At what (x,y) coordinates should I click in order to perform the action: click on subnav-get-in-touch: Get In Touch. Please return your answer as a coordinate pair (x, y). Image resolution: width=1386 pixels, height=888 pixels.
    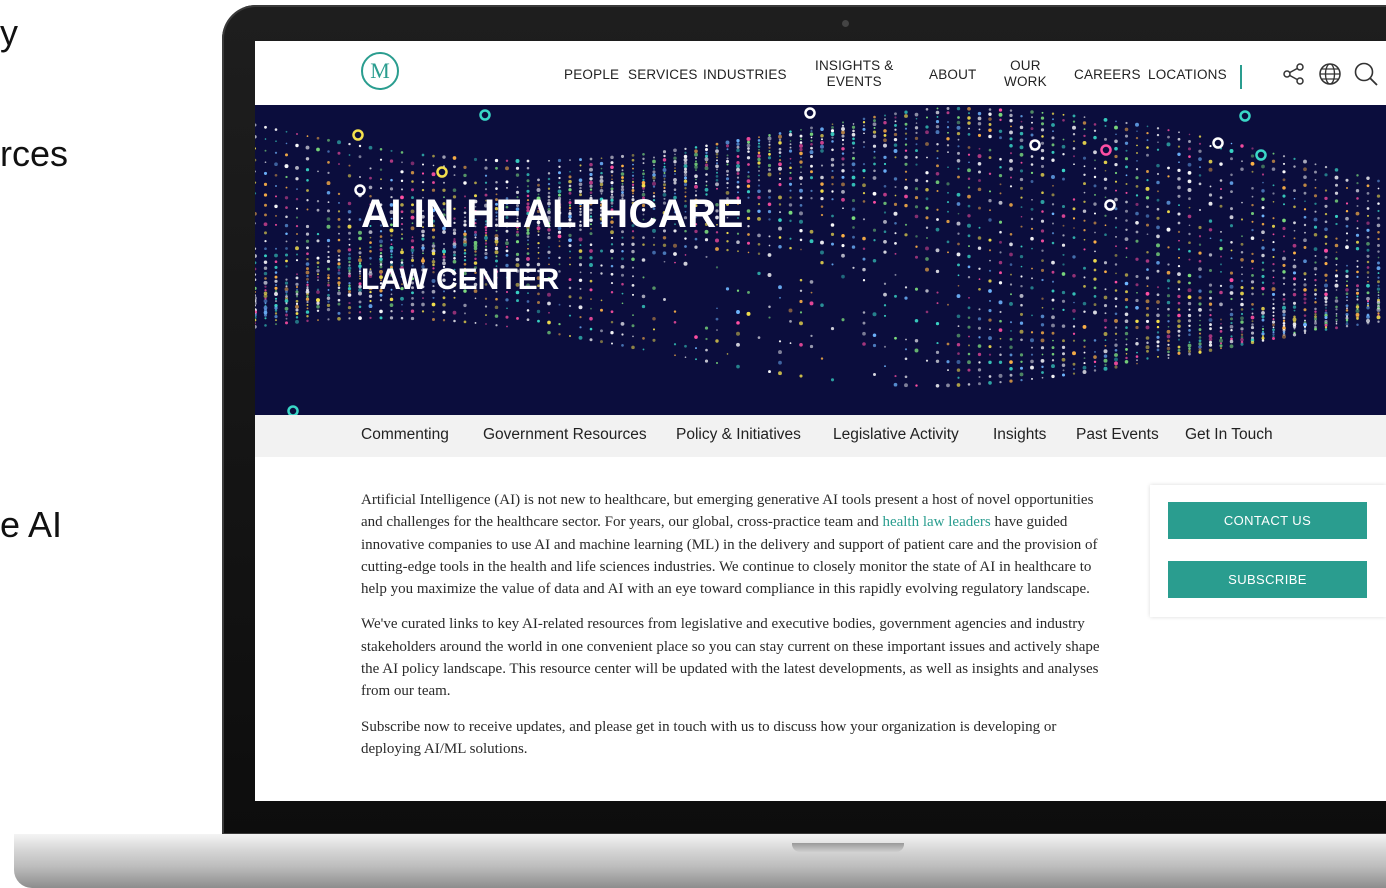
    Looking at the image, I should click on (1229, 435).